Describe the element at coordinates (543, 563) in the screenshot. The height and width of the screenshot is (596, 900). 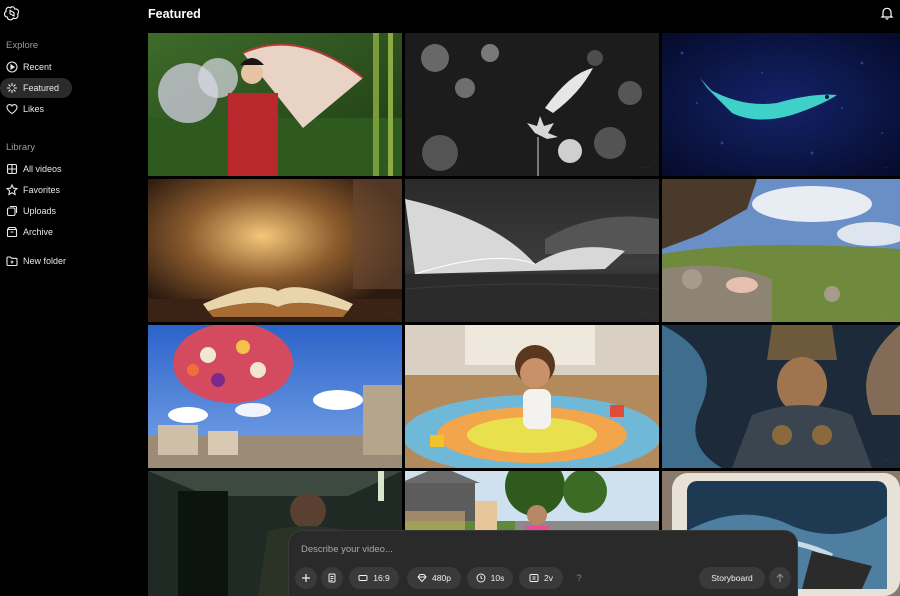
I see `prompt-composer: 16:9 480p 10s 2v ? Storyboard` at that location.